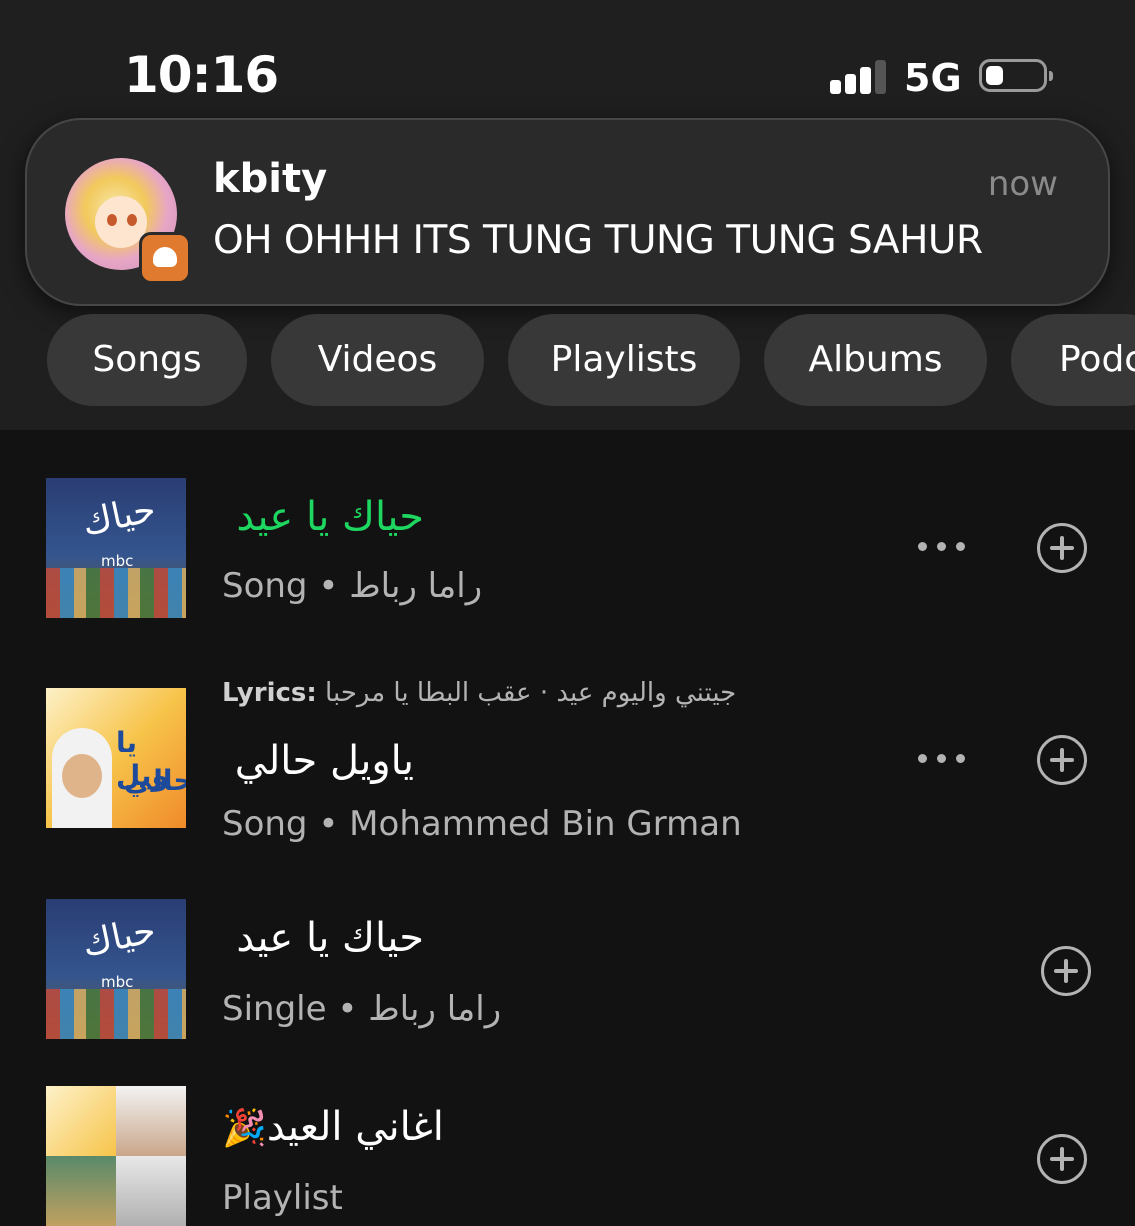 This screenshot has width=1135, height=1226. I want to click on result-subtitle: Playlist, so click(282, 1198).